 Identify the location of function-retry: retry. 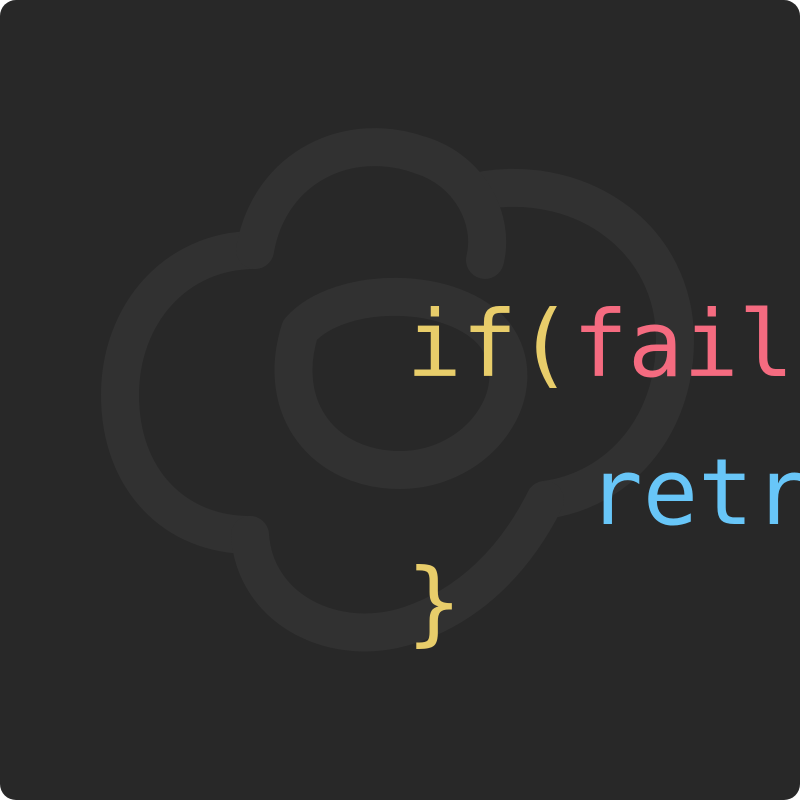
(693, 492).